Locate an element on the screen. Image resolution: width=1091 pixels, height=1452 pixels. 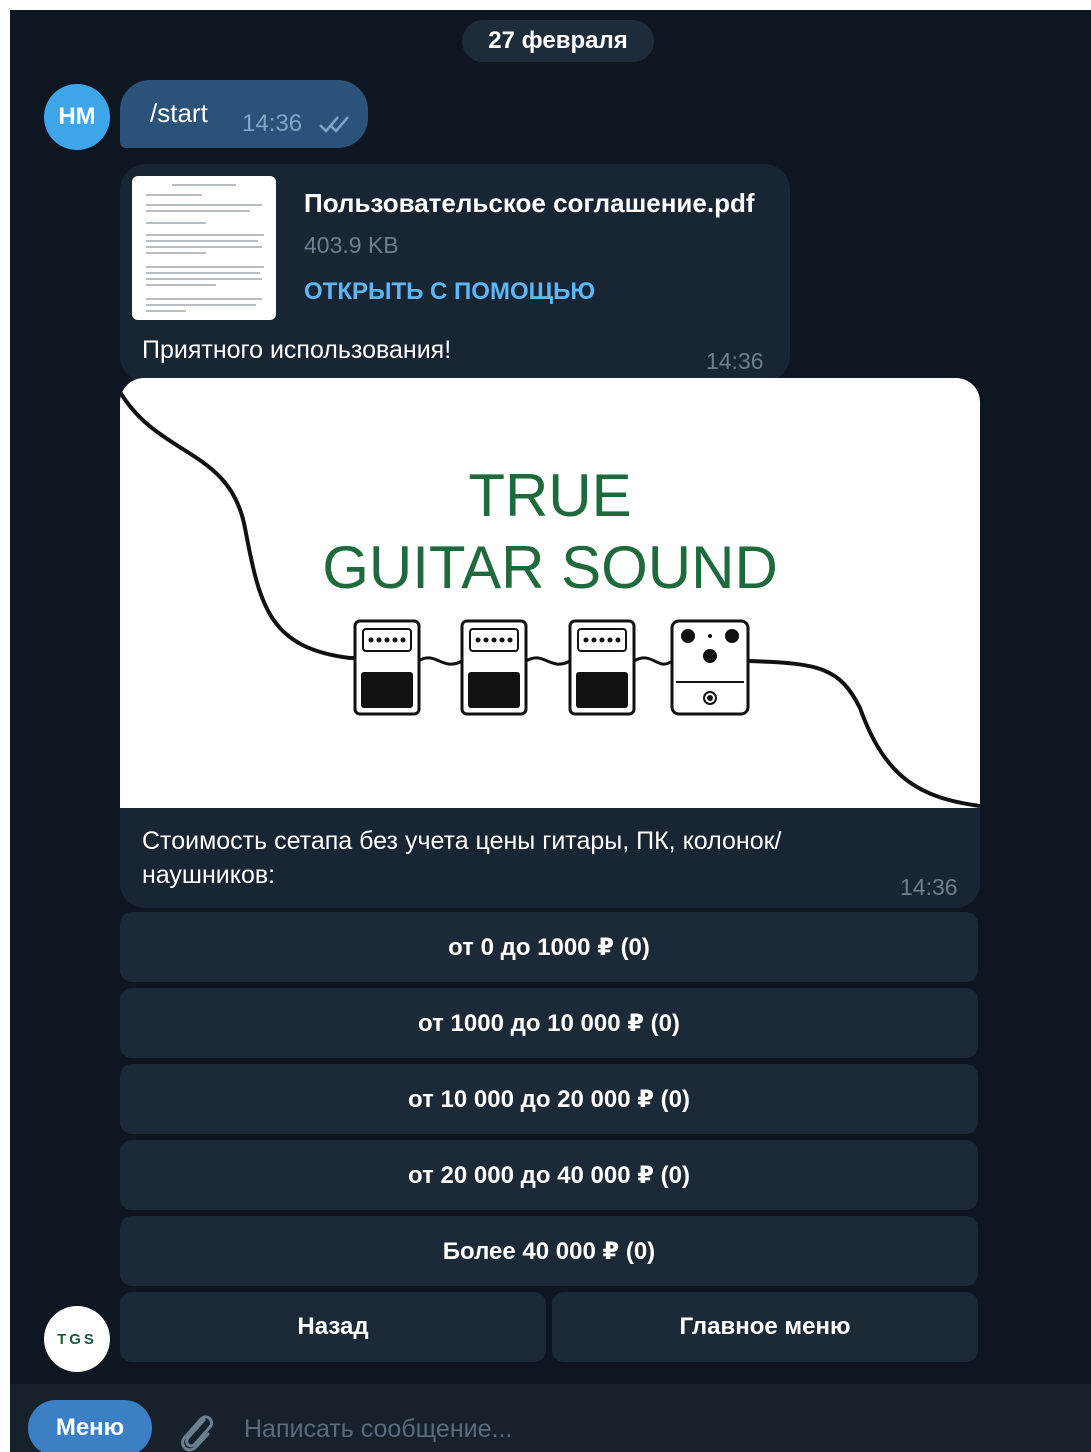
message-input is located at coordinates (644, 1428).